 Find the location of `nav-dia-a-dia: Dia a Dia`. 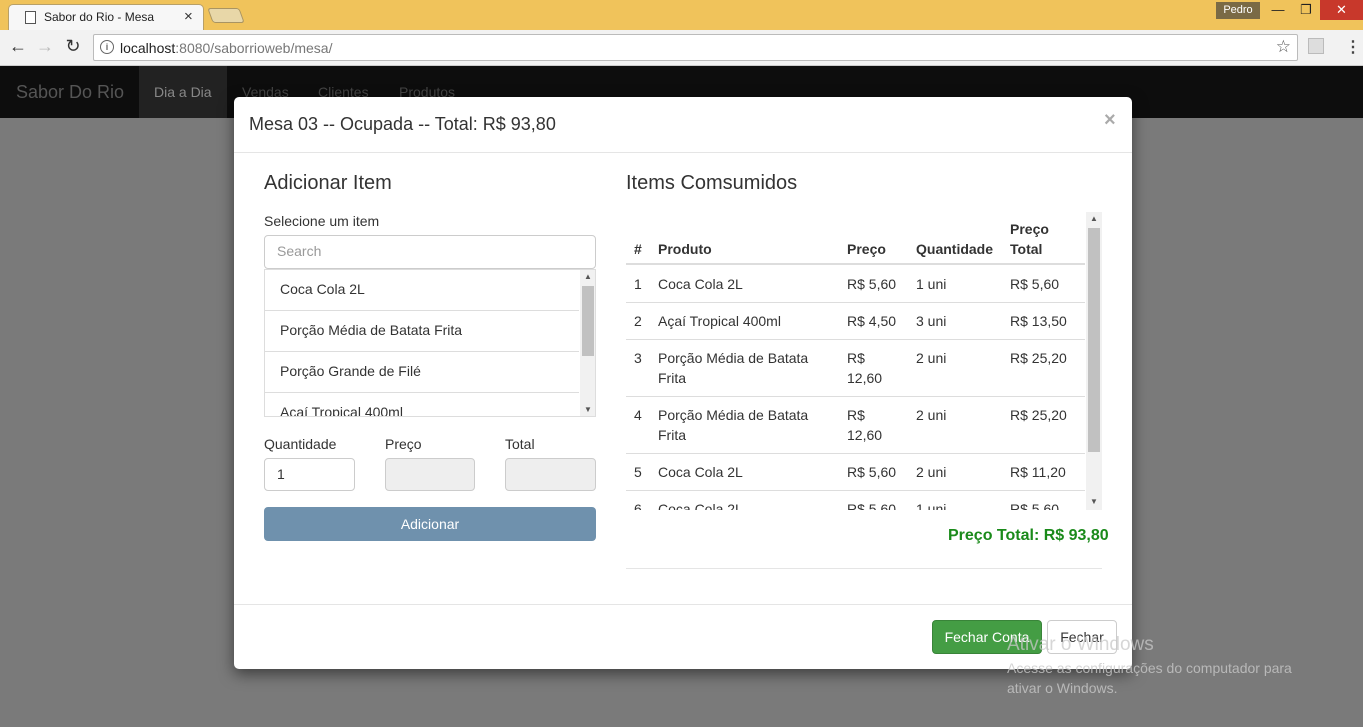

nav-dia-a-dia: Dia a Dia is located at coordinates (183, 92).